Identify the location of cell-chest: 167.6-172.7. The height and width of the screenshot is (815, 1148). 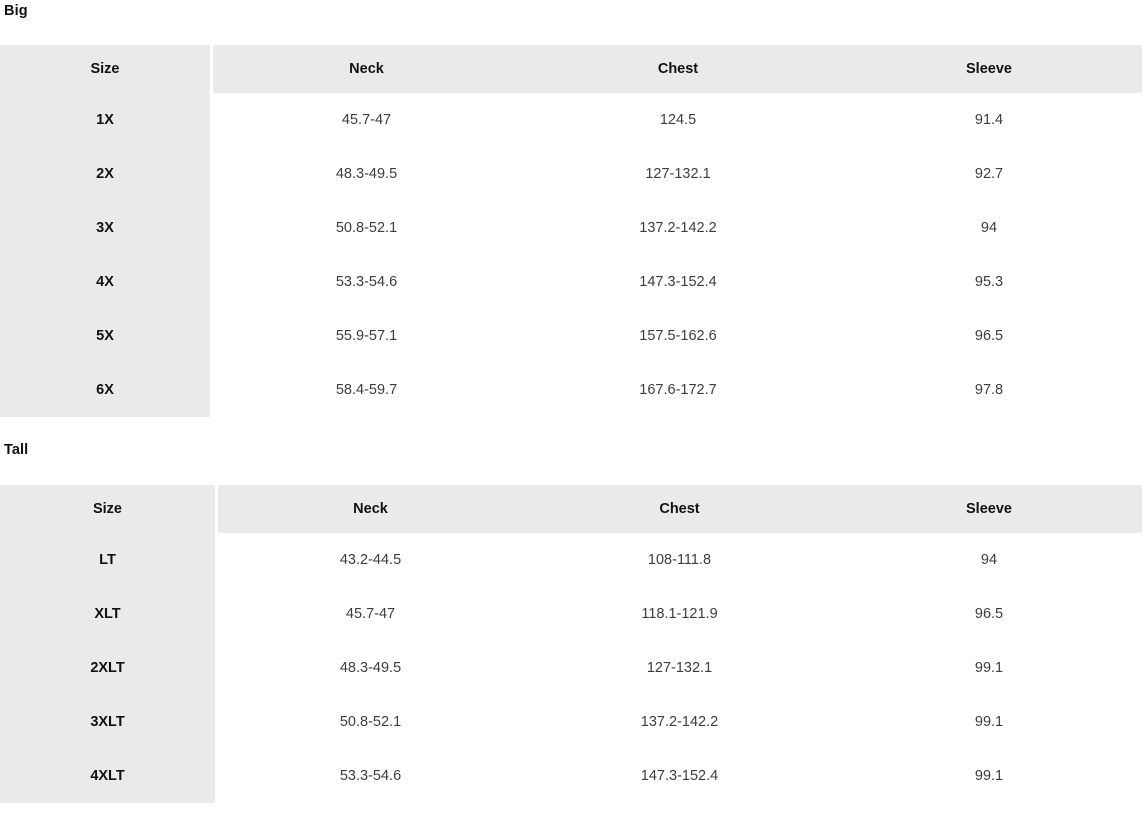
(678, 390).